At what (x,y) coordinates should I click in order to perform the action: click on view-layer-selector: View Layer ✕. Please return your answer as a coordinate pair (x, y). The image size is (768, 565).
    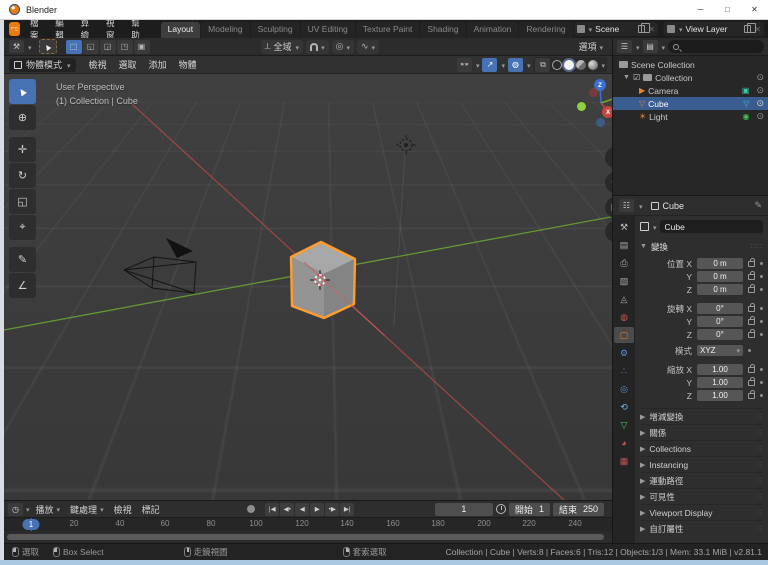
    Looking at the image, I should click on (714, 29).